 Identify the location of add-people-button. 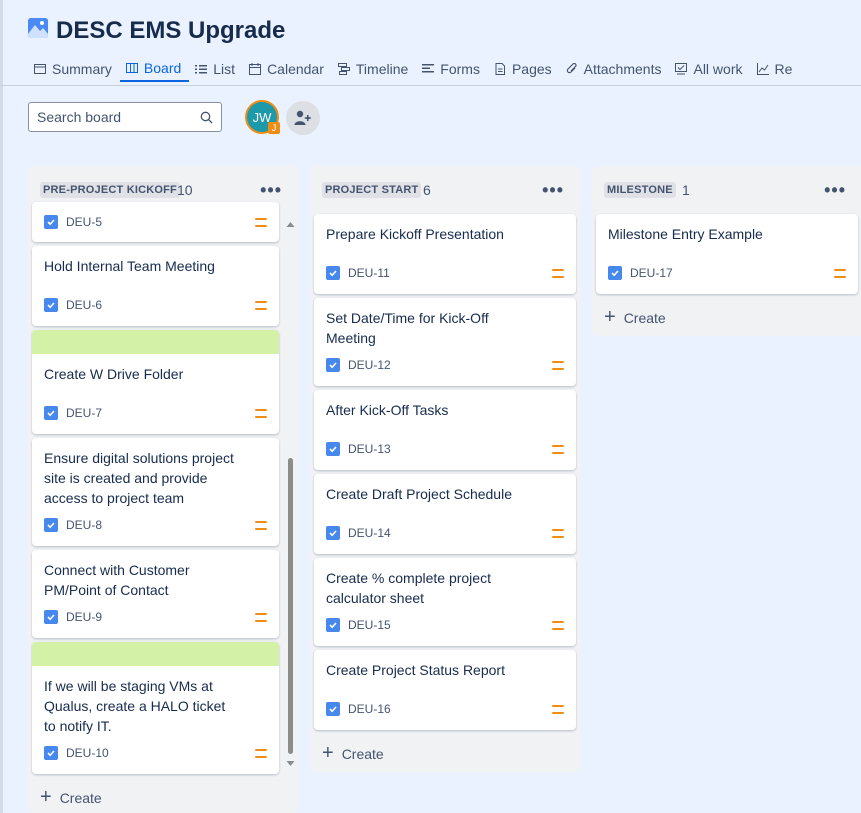
(303, 118).